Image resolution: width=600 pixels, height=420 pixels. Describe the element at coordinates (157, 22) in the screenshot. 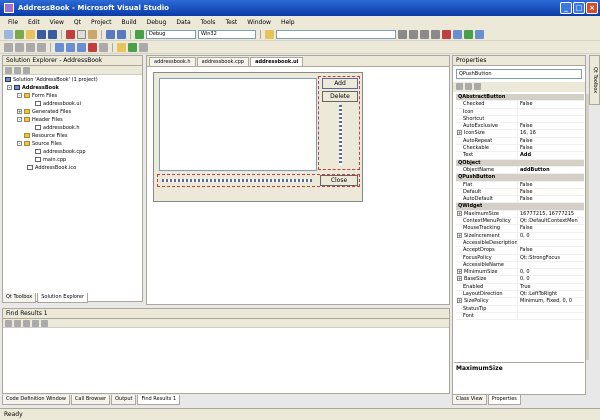

I see `menu-debug: Debug` at that location.